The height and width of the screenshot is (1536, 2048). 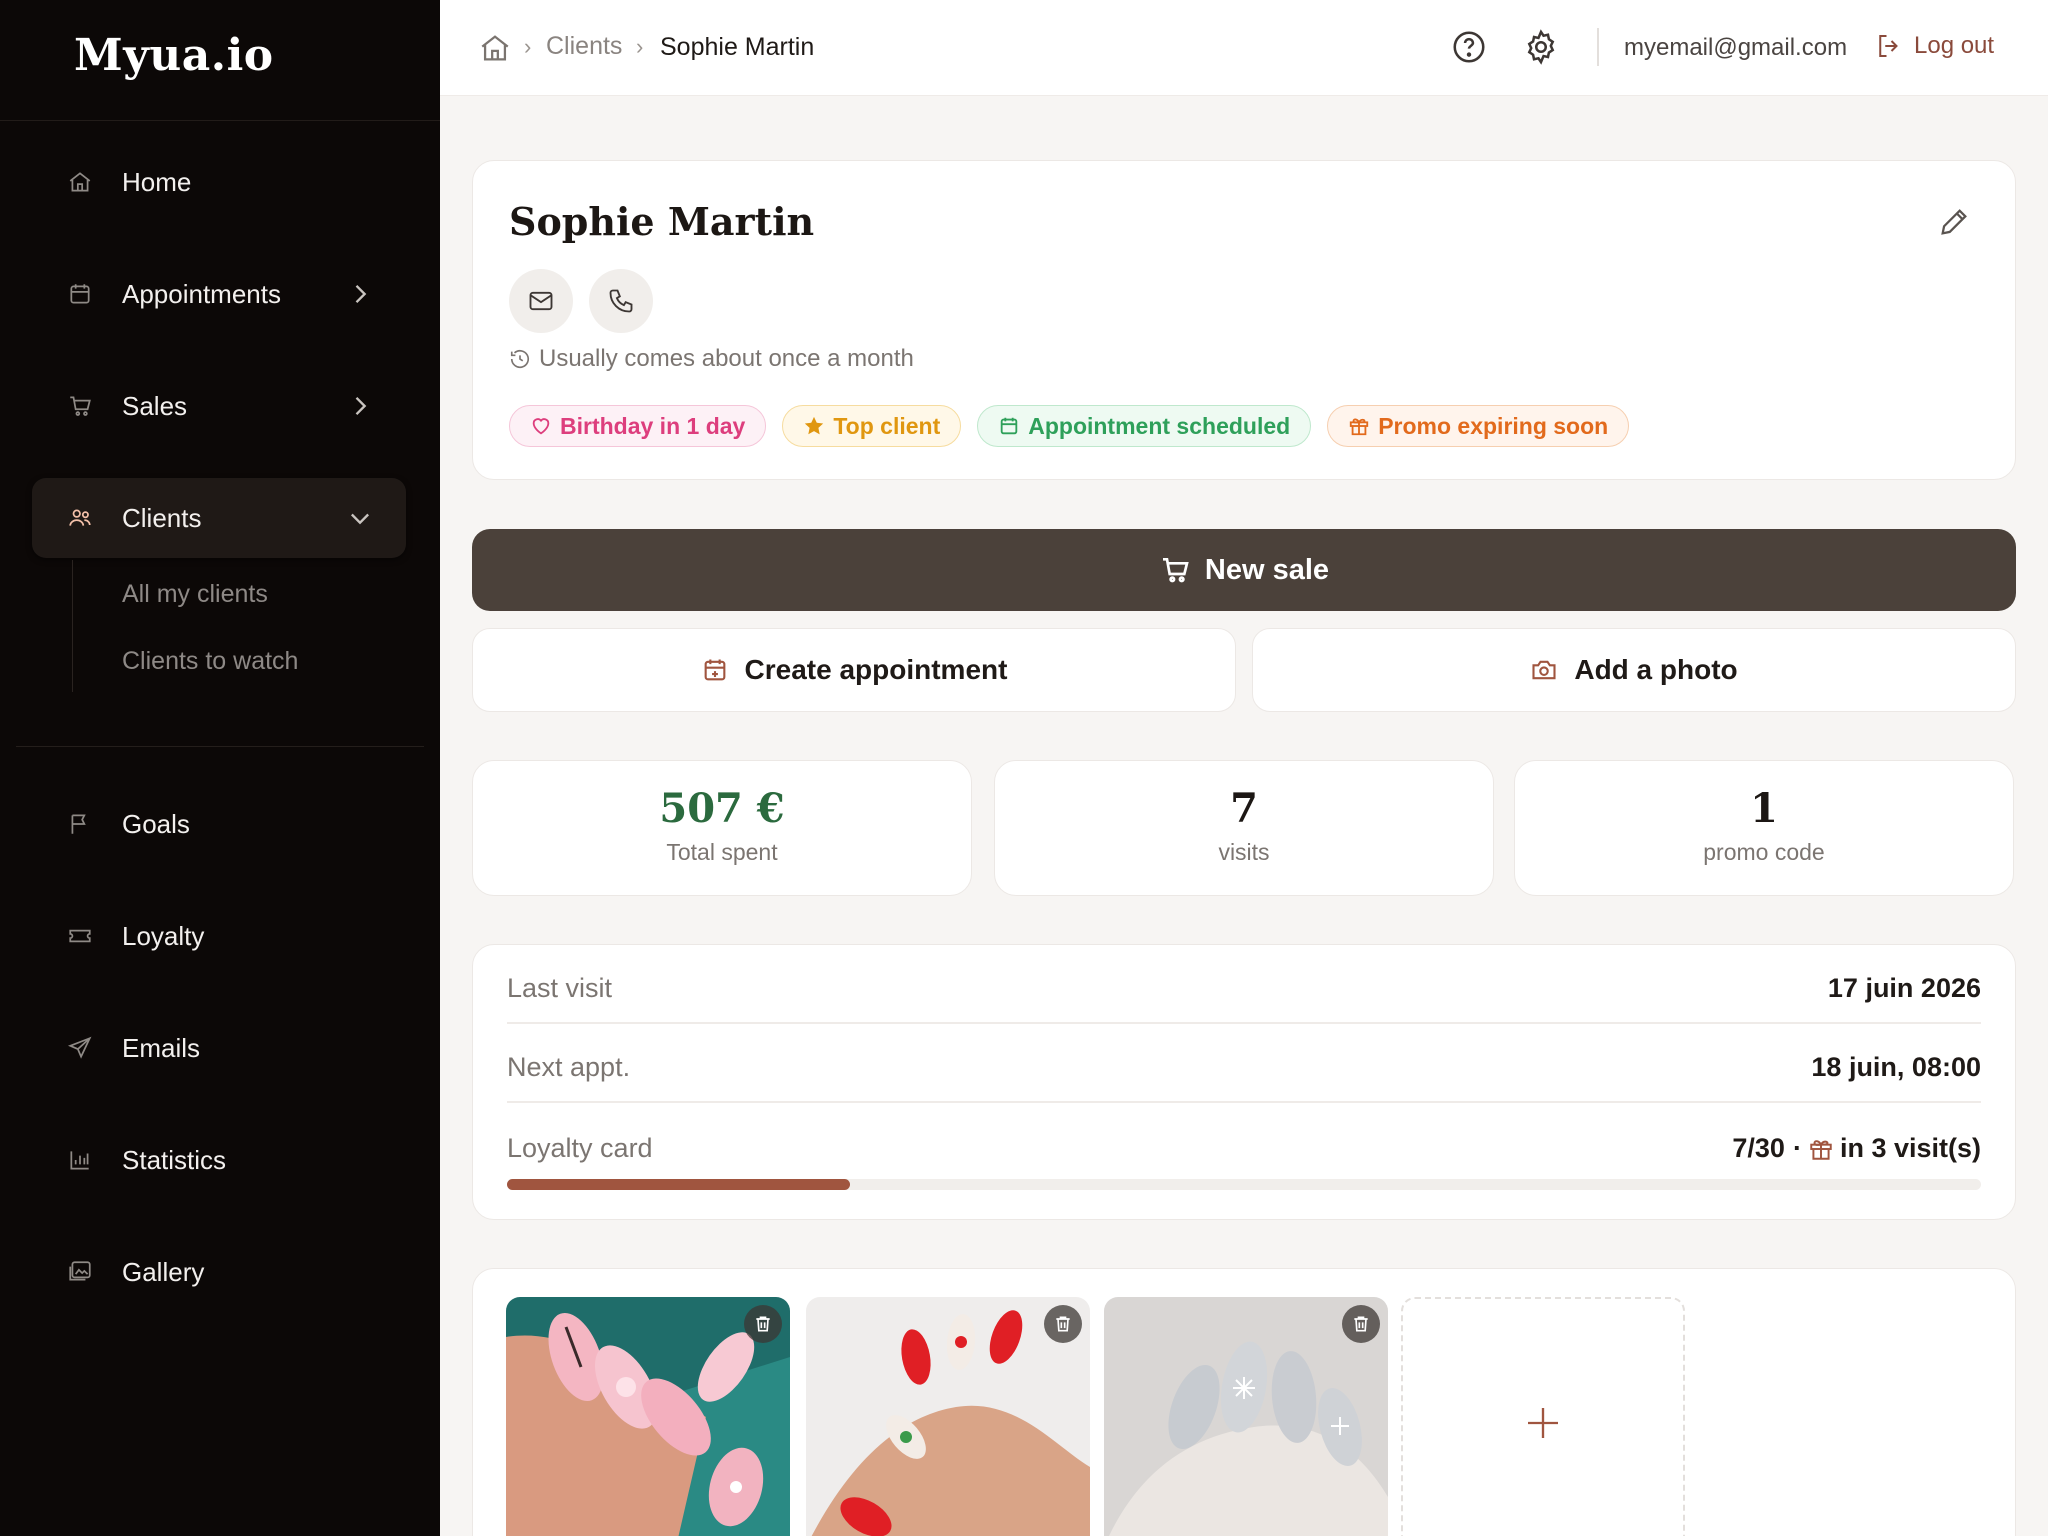 What do you see at coordinates (1244, 1063) in the screenshot?
I see `info-row-next-appt: Next appt. 18 juin, 08:00` at bounding box center [1244, 1063].